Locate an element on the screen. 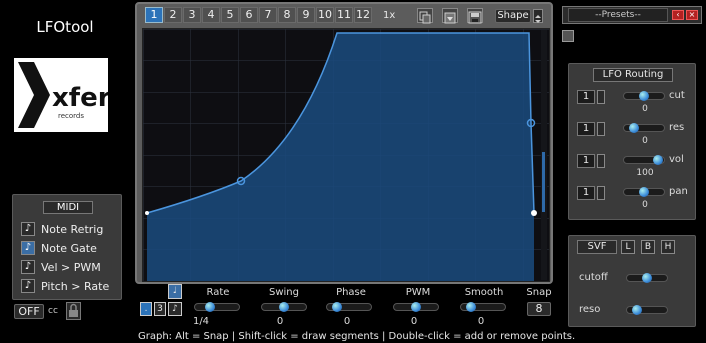 Image resolution: width=706 pixels, height=343 pixels. svf-lowpass-button: L is located at coordinates (628, 247).